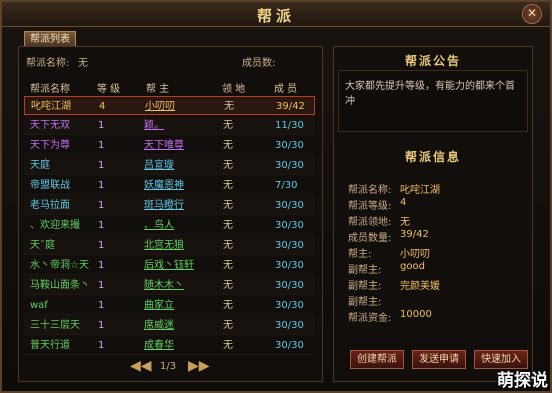 The image size is (552, 393). I want to click on pager: ◀◀ 1/3 ▶▶, so click(170, 366).